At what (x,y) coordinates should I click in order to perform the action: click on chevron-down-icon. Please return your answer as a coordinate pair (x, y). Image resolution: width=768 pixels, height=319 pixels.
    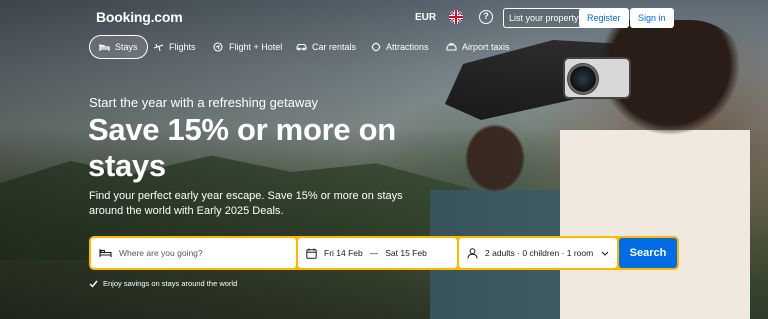
    Looking at the image, I should click on (605, 253).